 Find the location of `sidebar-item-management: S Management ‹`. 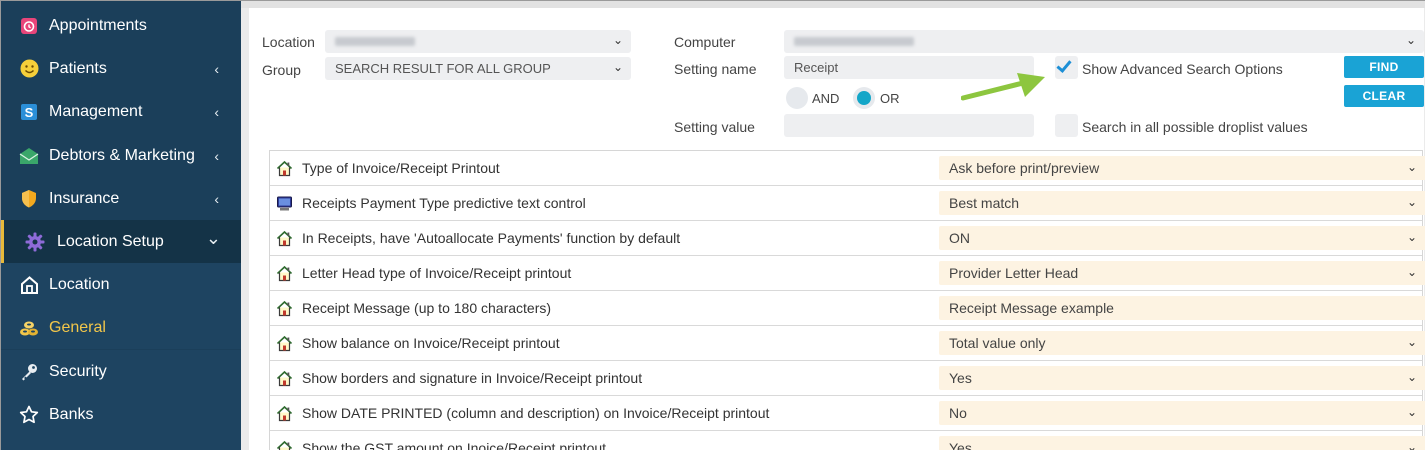

sidebar-item-management: S Management ‹ is located at coordinates (121, 111).